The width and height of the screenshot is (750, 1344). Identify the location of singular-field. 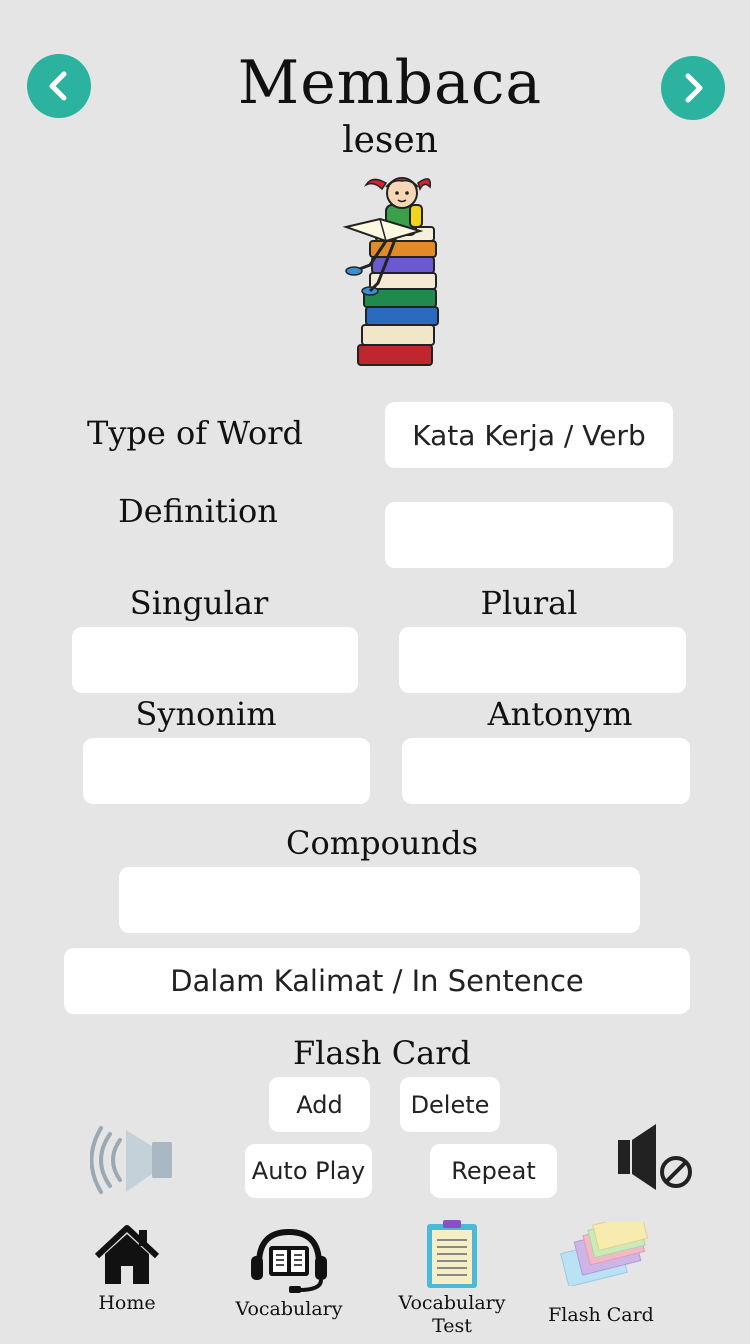
(215, 660).